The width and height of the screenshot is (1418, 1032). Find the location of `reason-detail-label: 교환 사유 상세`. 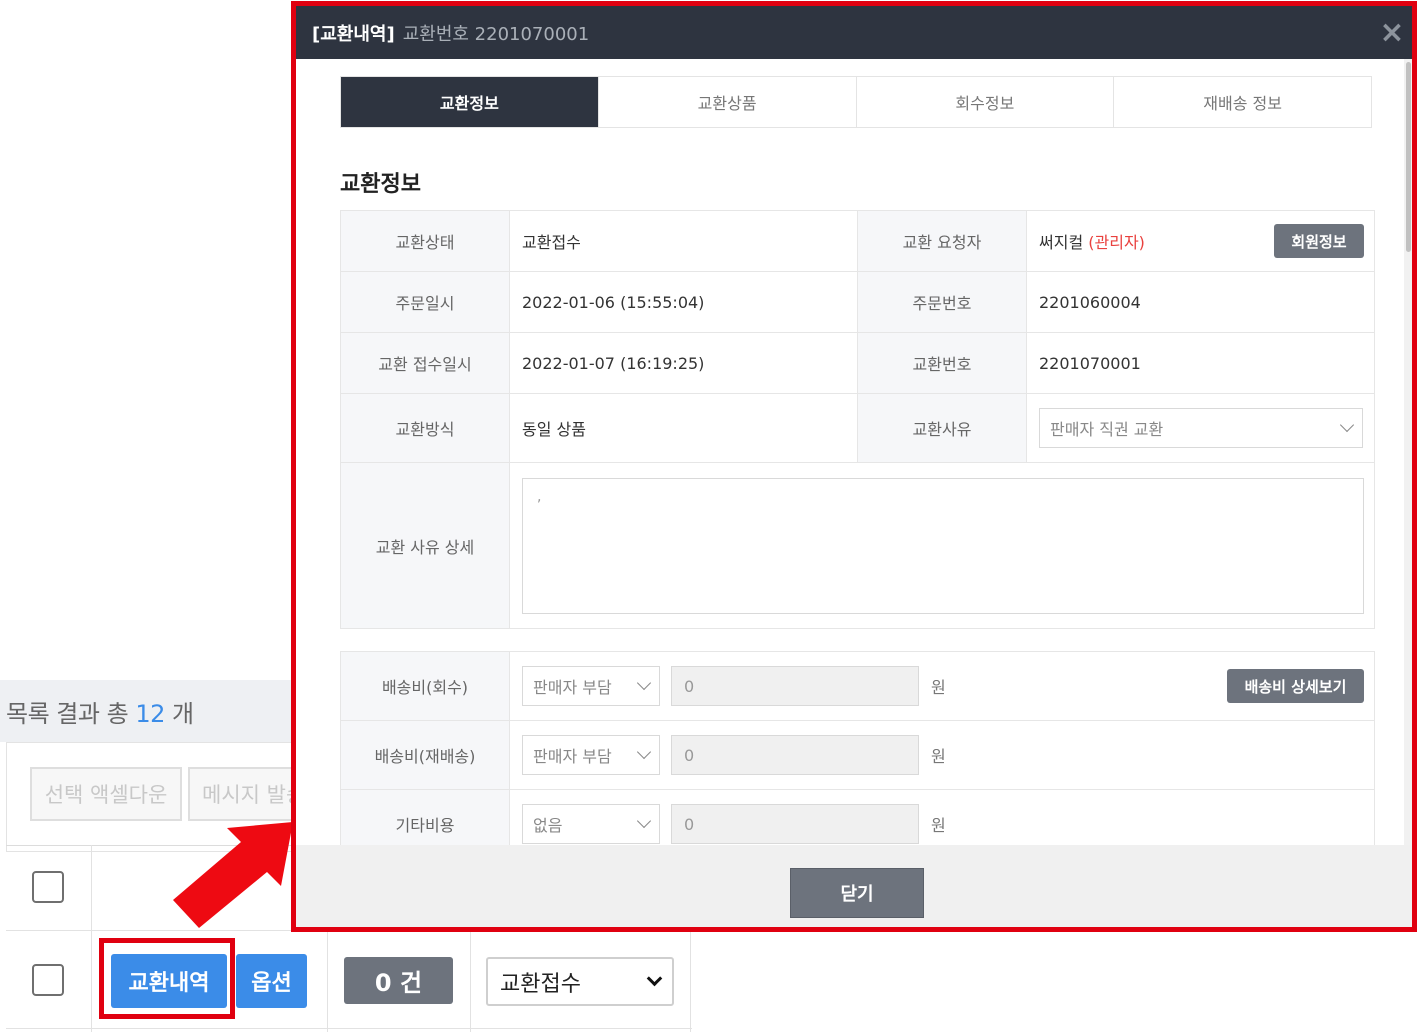

reason-detail-label: 교환 사유 상세 is located at coordinates (425, 545).